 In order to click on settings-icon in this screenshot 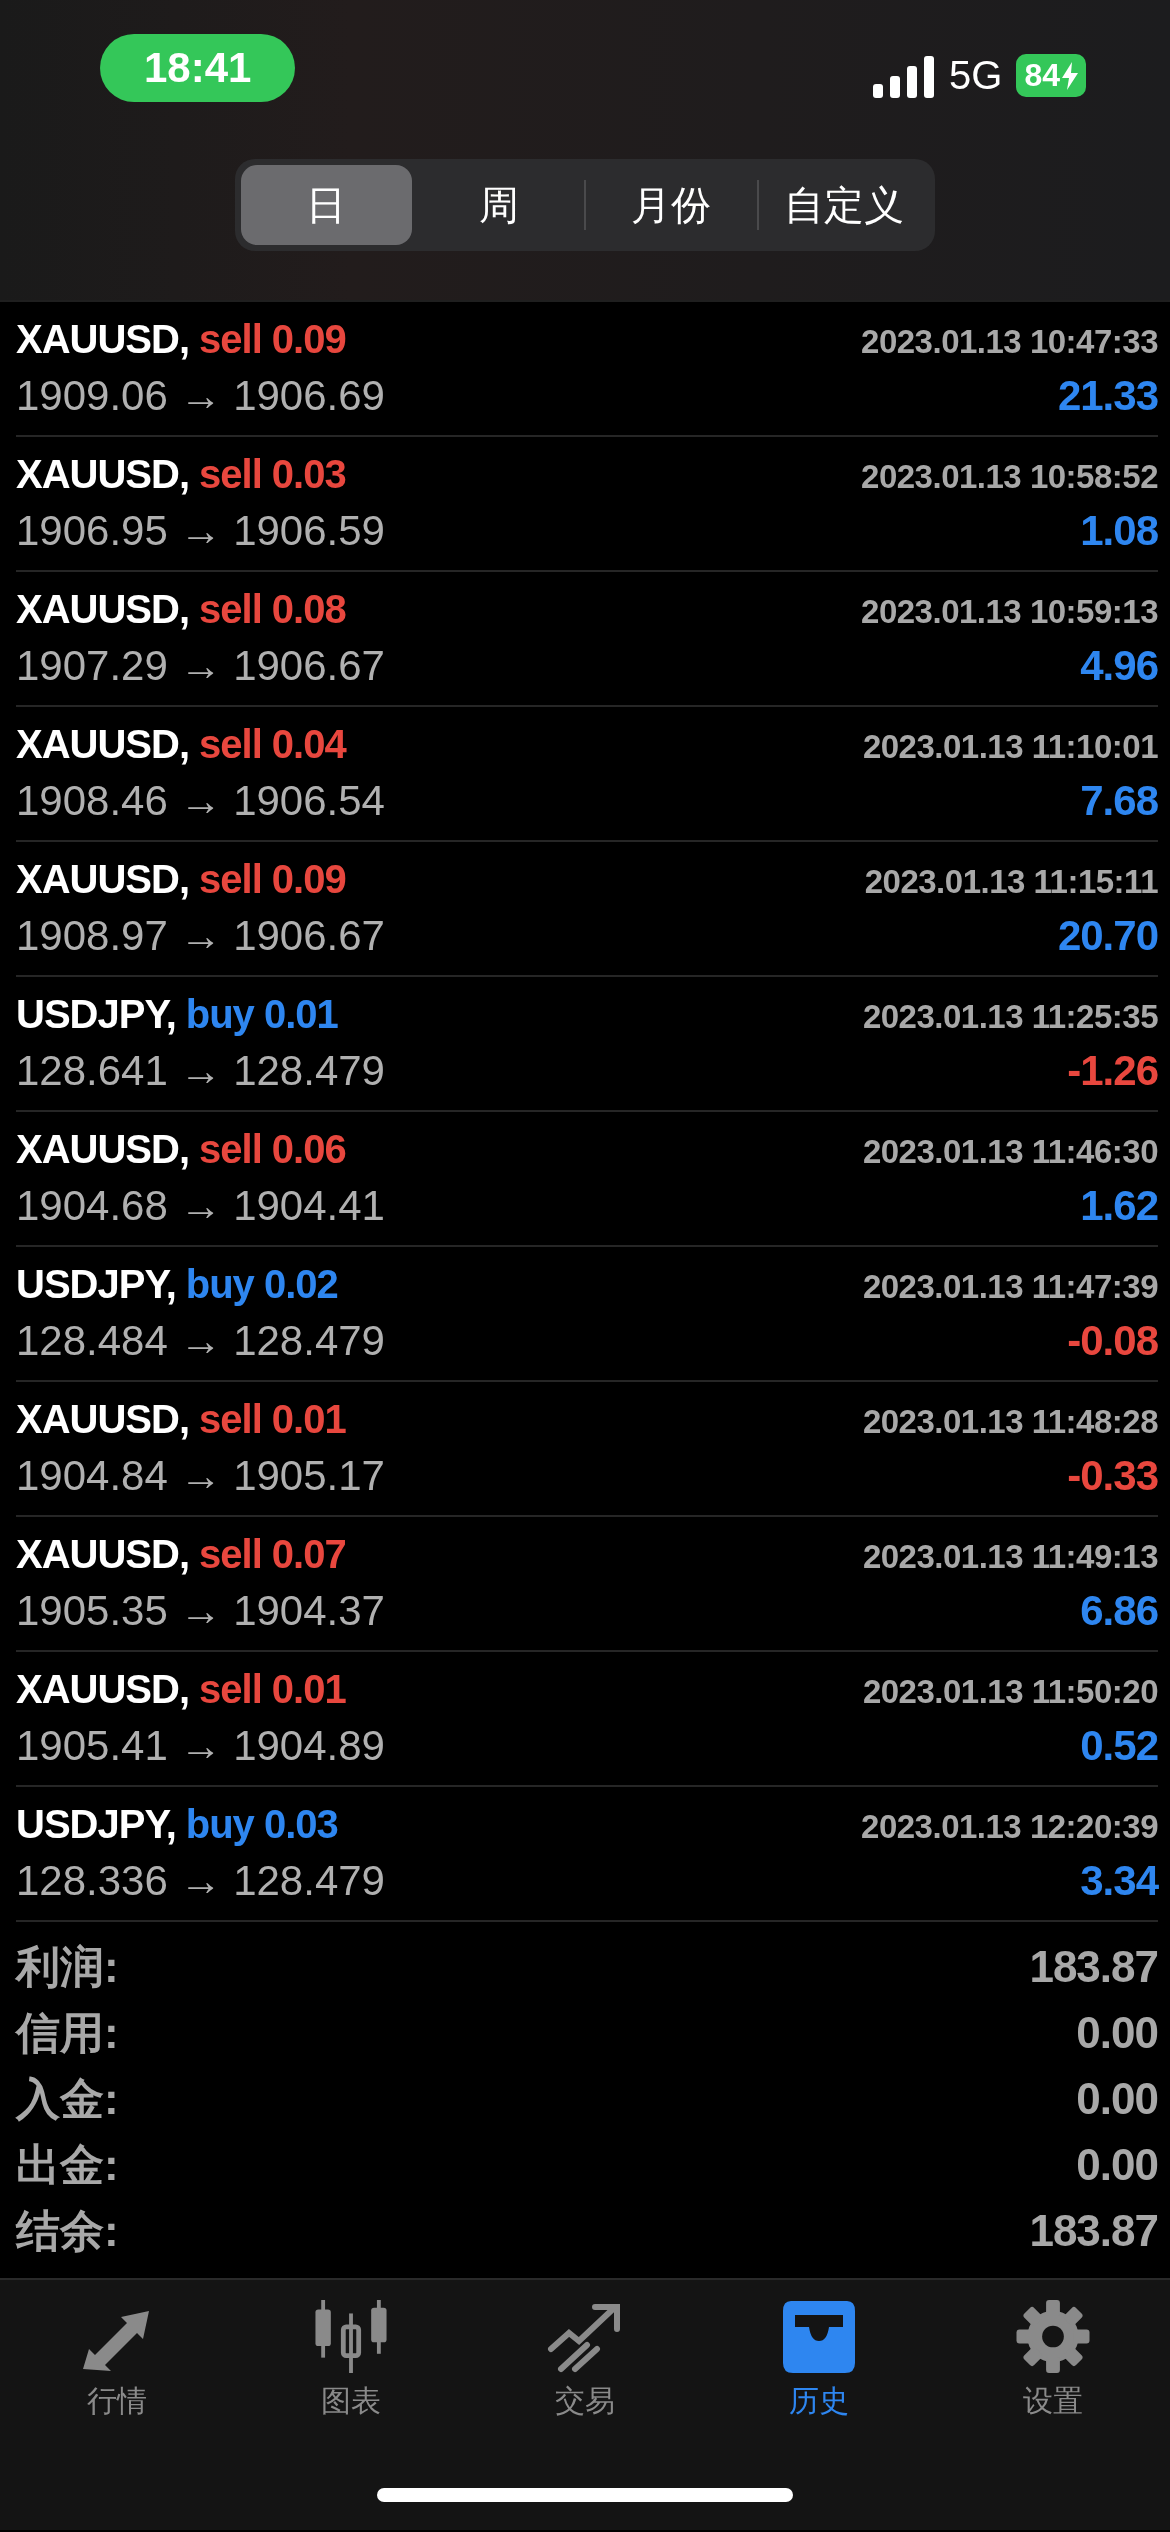, I will do `click(1053, 2336)`.